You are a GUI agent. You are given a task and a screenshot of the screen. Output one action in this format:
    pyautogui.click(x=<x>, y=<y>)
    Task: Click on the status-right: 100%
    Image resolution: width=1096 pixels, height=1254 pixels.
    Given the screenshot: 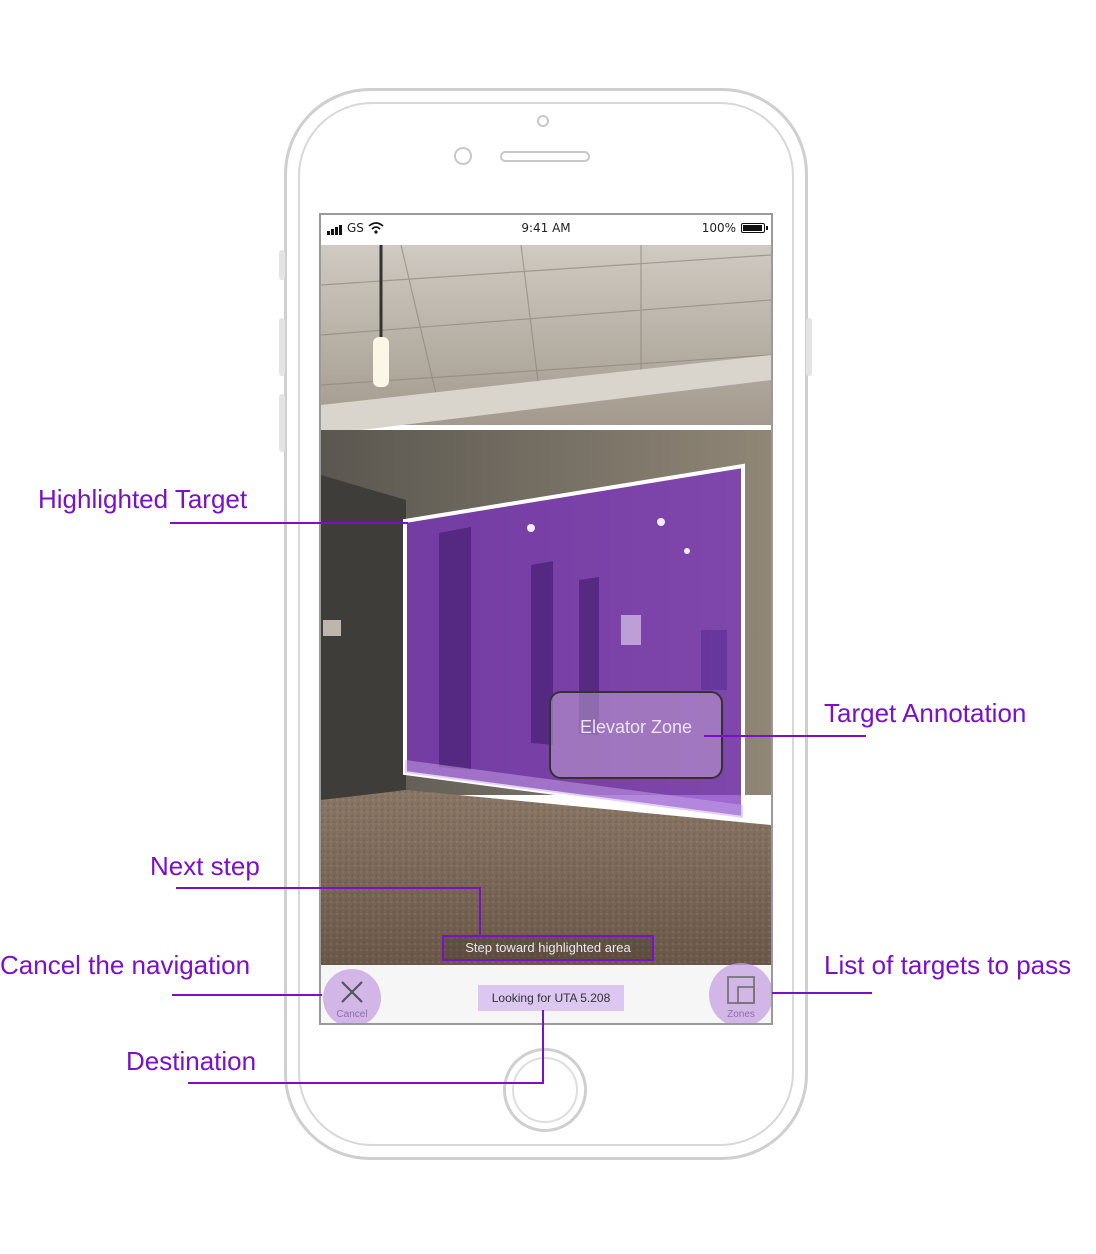 What is the action you would take?
    pyautogui.click(x=734, y=228)
    